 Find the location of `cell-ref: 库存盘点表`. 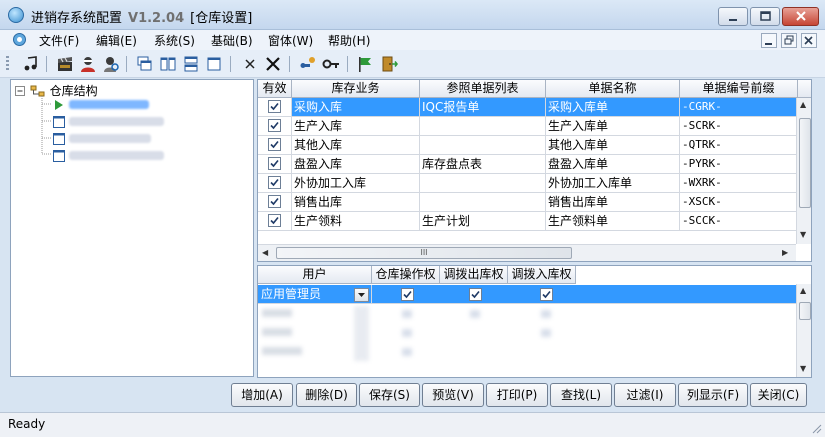

cell-ref: 库存盘点表 is located at coordinates (483, 164).